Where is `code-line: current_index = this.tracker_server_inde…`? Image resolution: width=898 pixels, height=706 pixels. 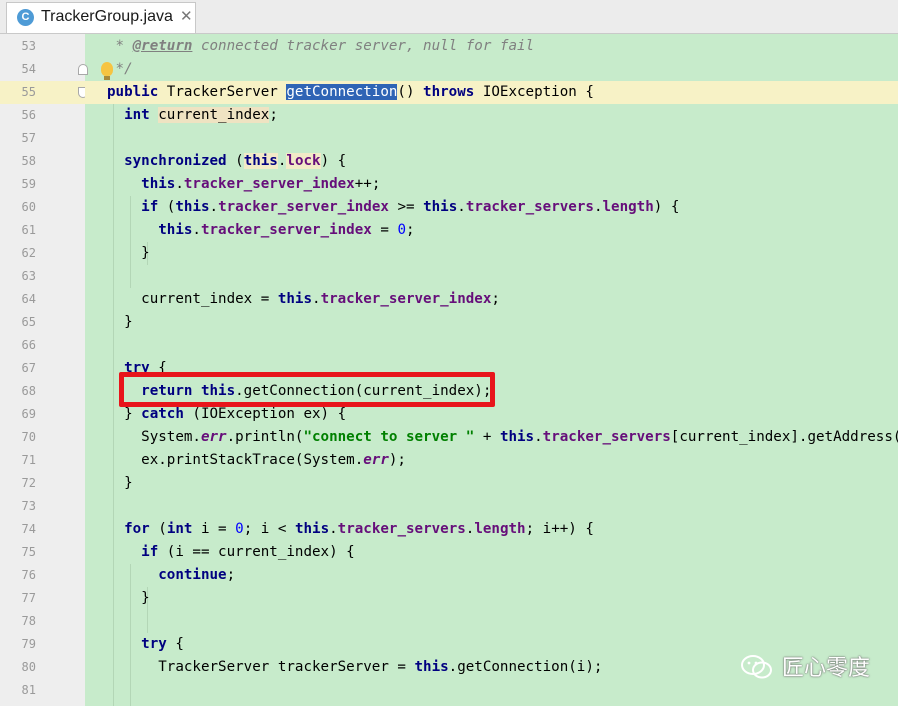
code-line: current_index = this.tracker_server_inde… is located at coordinates (303, 299).